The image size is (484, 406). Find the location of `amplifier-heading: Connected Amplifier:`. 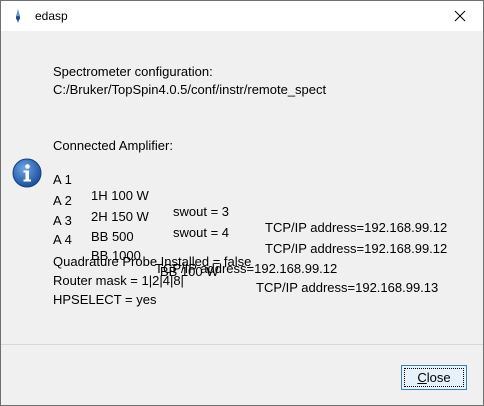

amplifier-heading: Connected Amplifier: is located at coordinates (113, 145).